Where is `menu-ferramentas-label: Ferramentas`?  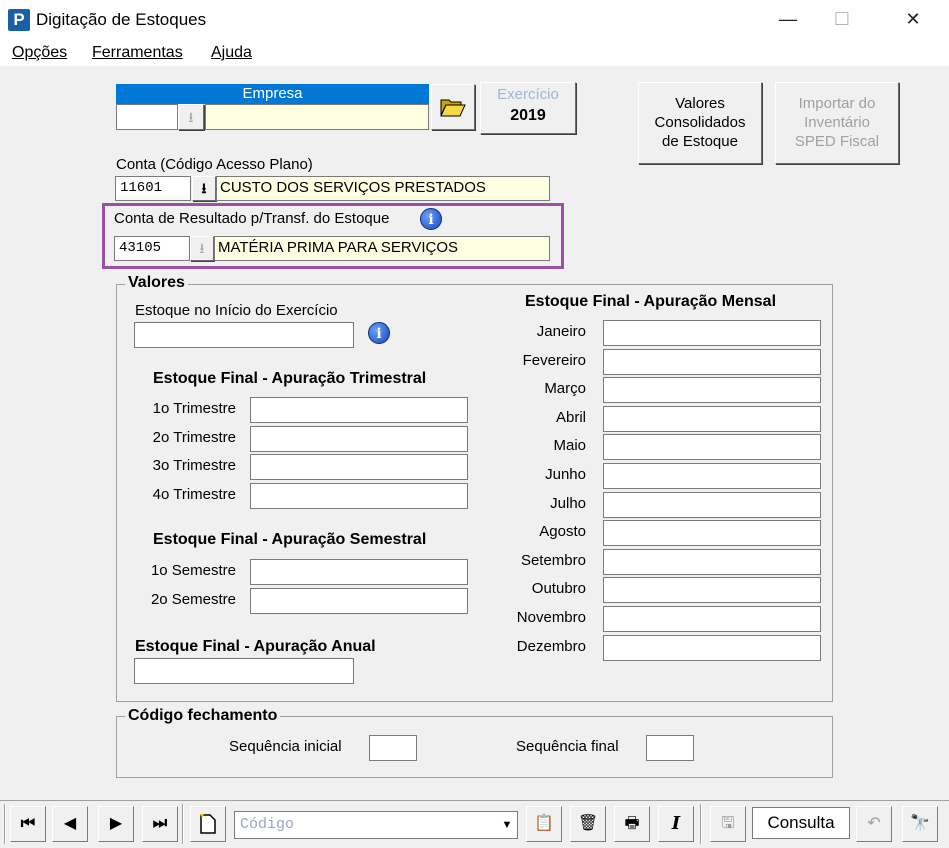 menu-ferramentas-label: Ferramentas is located at coordinates (137, 52).